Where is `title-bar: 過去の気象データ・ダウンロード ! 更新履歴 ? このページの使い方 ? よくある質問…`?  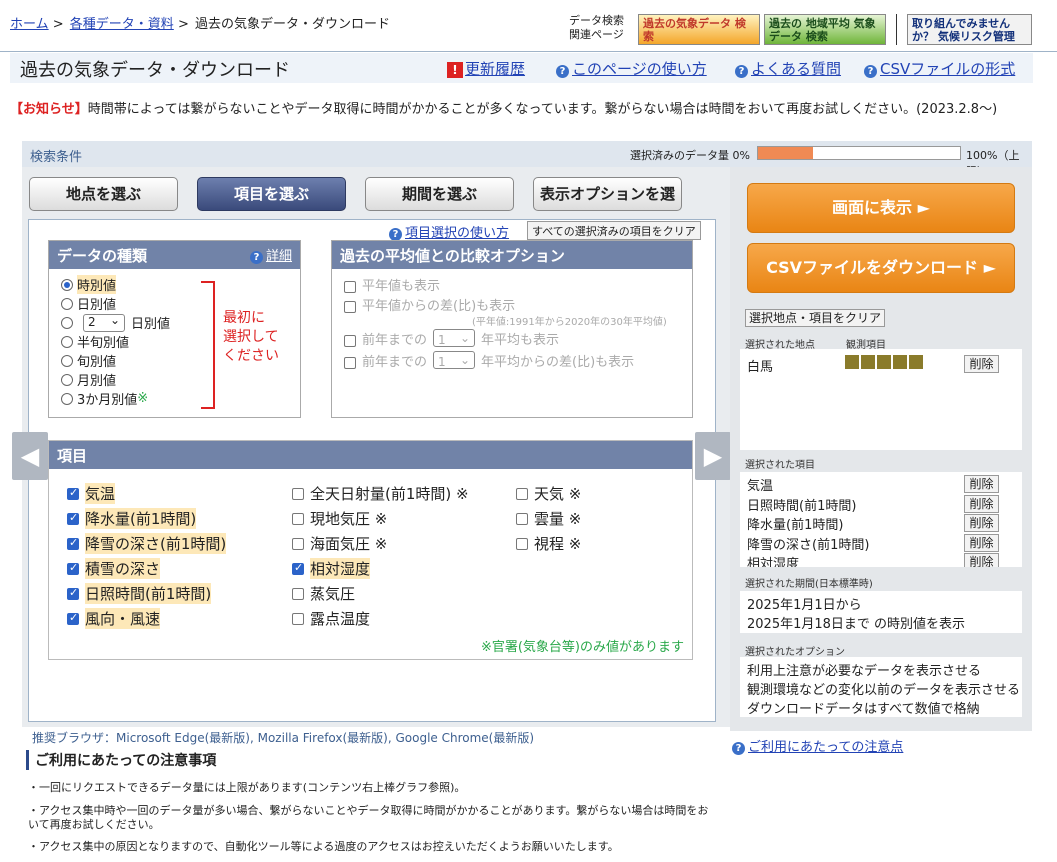
title-bar: 過去の気象データ・ダウンロード ! 更新履歴 ? このページの使い方 ? よくある質問… is located at coordinates (521, 68).